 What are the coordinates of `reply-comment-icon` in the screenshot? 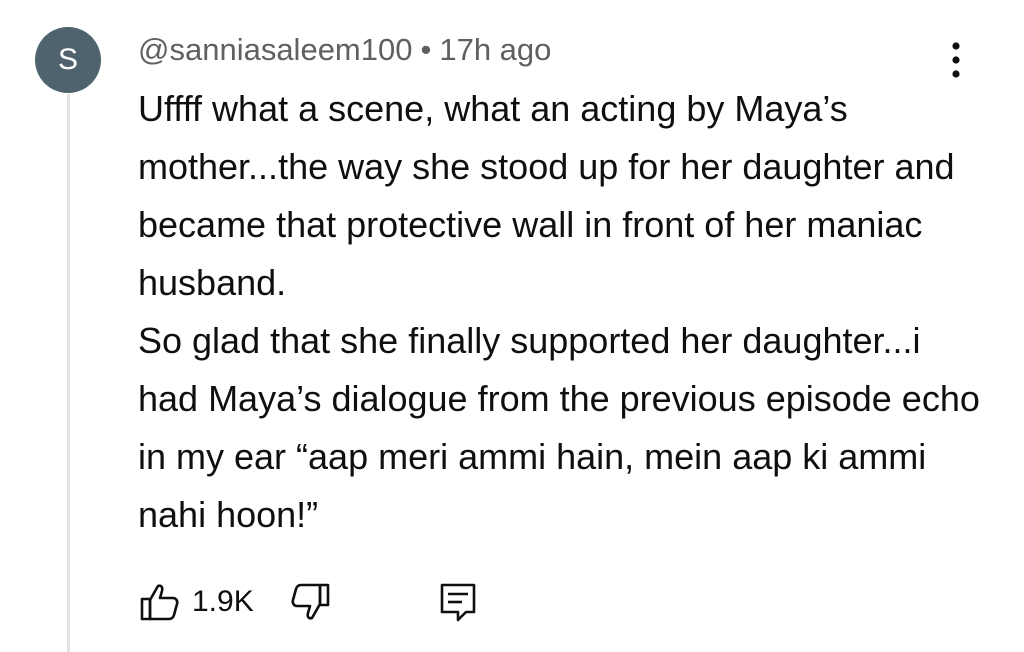 It's located at (458, 602).